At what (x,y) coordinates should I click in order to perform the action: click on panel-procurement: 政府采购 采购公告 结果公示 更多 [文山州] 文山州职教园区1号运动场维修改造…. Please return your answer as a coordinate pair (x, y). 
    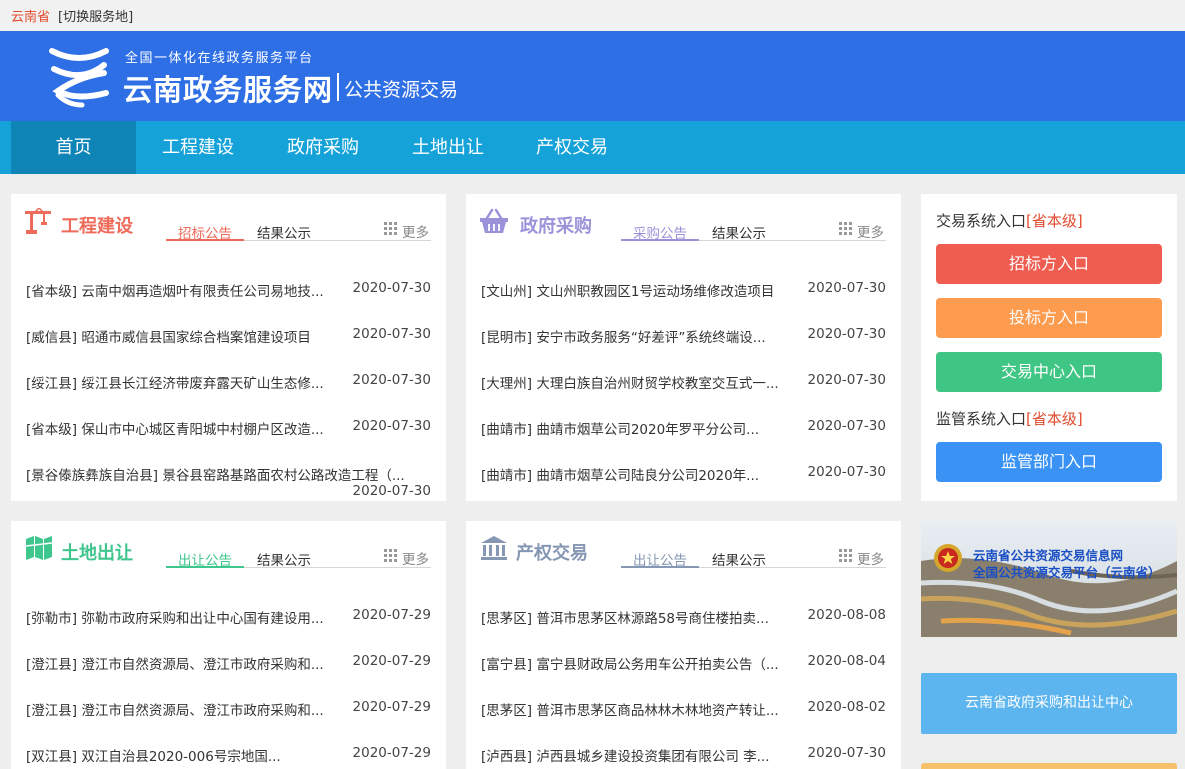
    Looking at the image, I should click on (683, 347).